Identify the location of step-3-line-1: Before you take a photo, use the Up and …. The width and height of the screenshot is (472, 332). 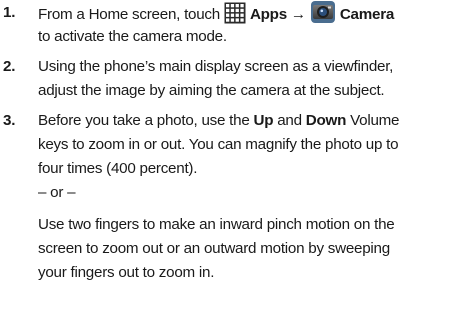
(219, 121).